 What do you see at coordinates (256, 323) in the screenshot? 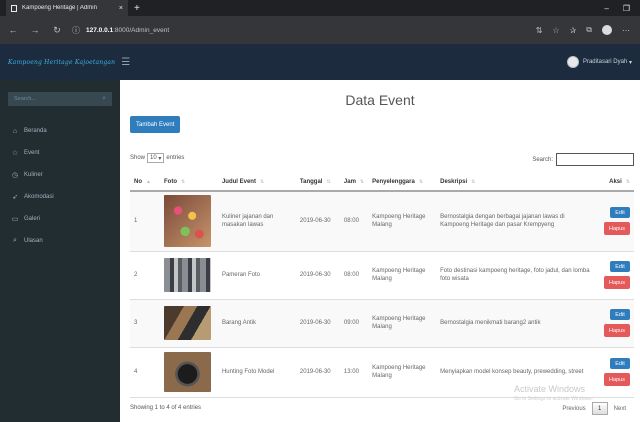
I see `cell-judul: Barang Antik` at bounding box center [256, 323].